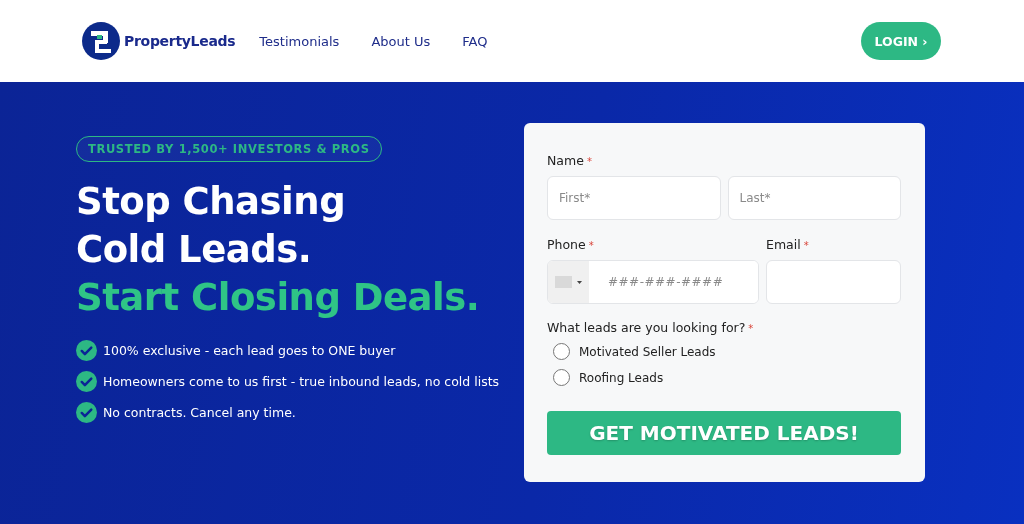  I want to click on nav-link: Testimonials, so click(299, 41).